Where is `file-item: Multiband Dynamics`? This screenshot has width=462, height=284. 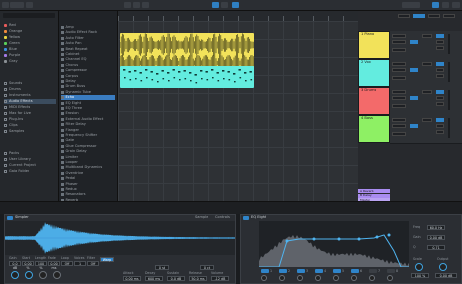 file-item: Multiband Dynamics is located at coordinates (88, 167).